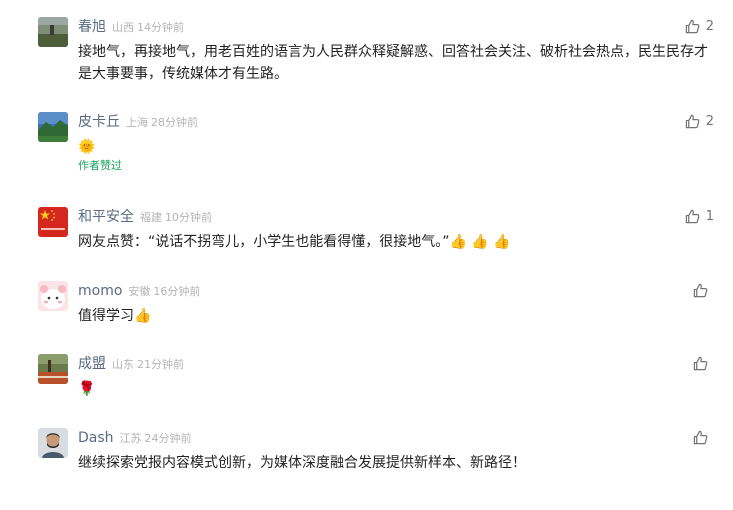 Image resolution: width=733 pixels, height=510 pixels. What do you see at coordinates (100, 165) in the screenshot?
I see `author-liked-badge: 作者赞过` at bounding box center [100, 165].